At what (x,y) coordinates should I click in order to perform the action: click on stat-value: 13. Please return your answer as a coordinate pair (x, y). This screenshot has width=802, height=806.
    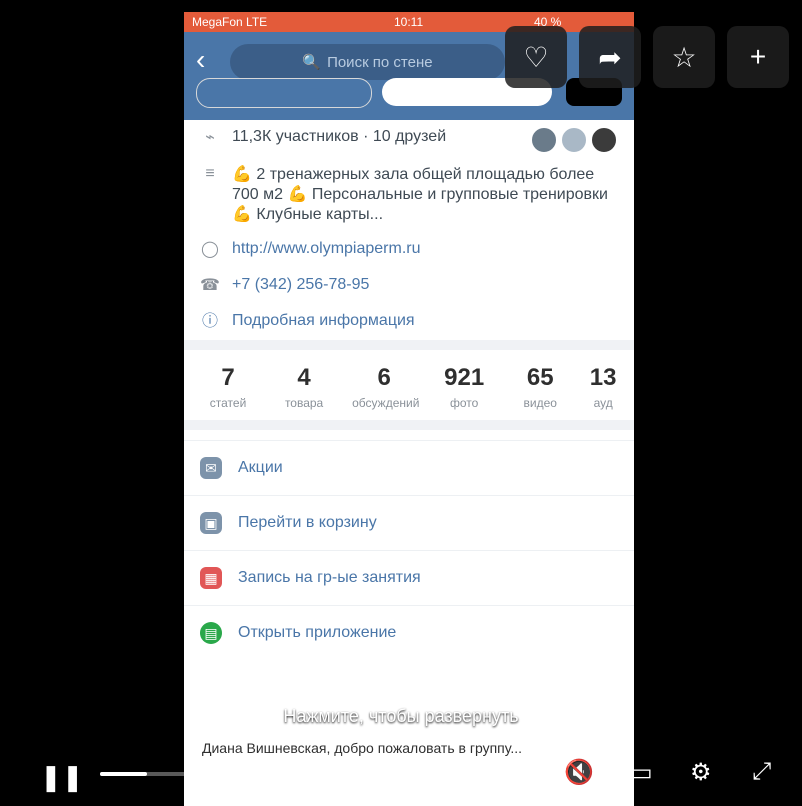
    Looking at the image, I should click on (603, 377).